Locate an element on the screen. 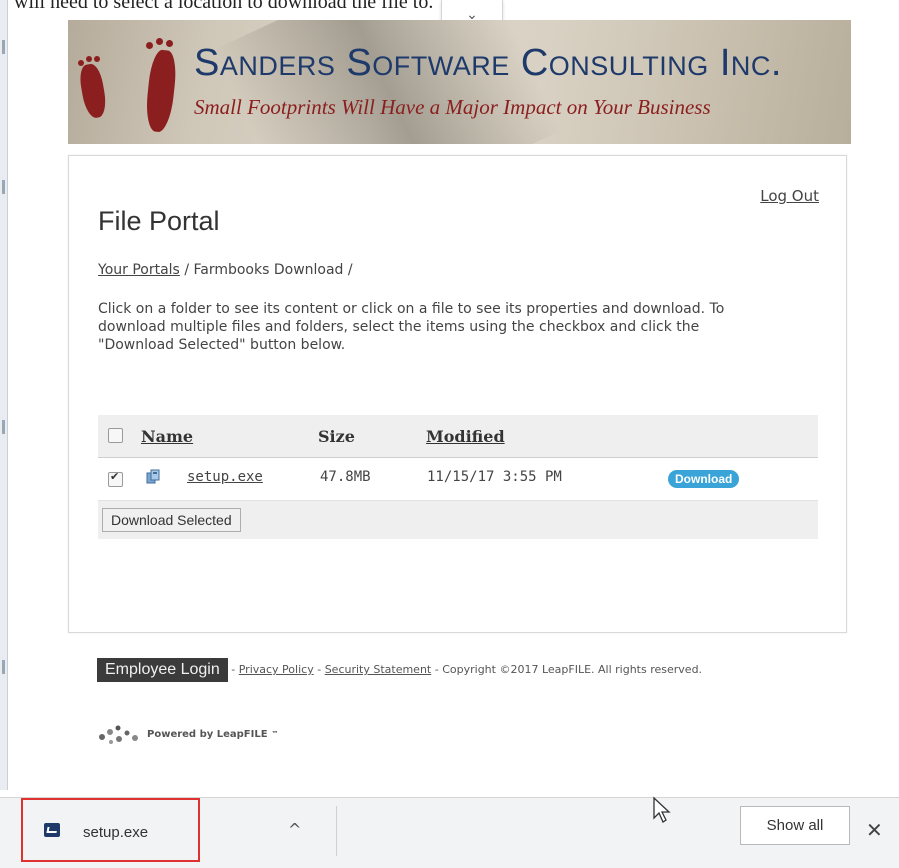  column-modified-header: Modified is located at coordinates (465, 436).